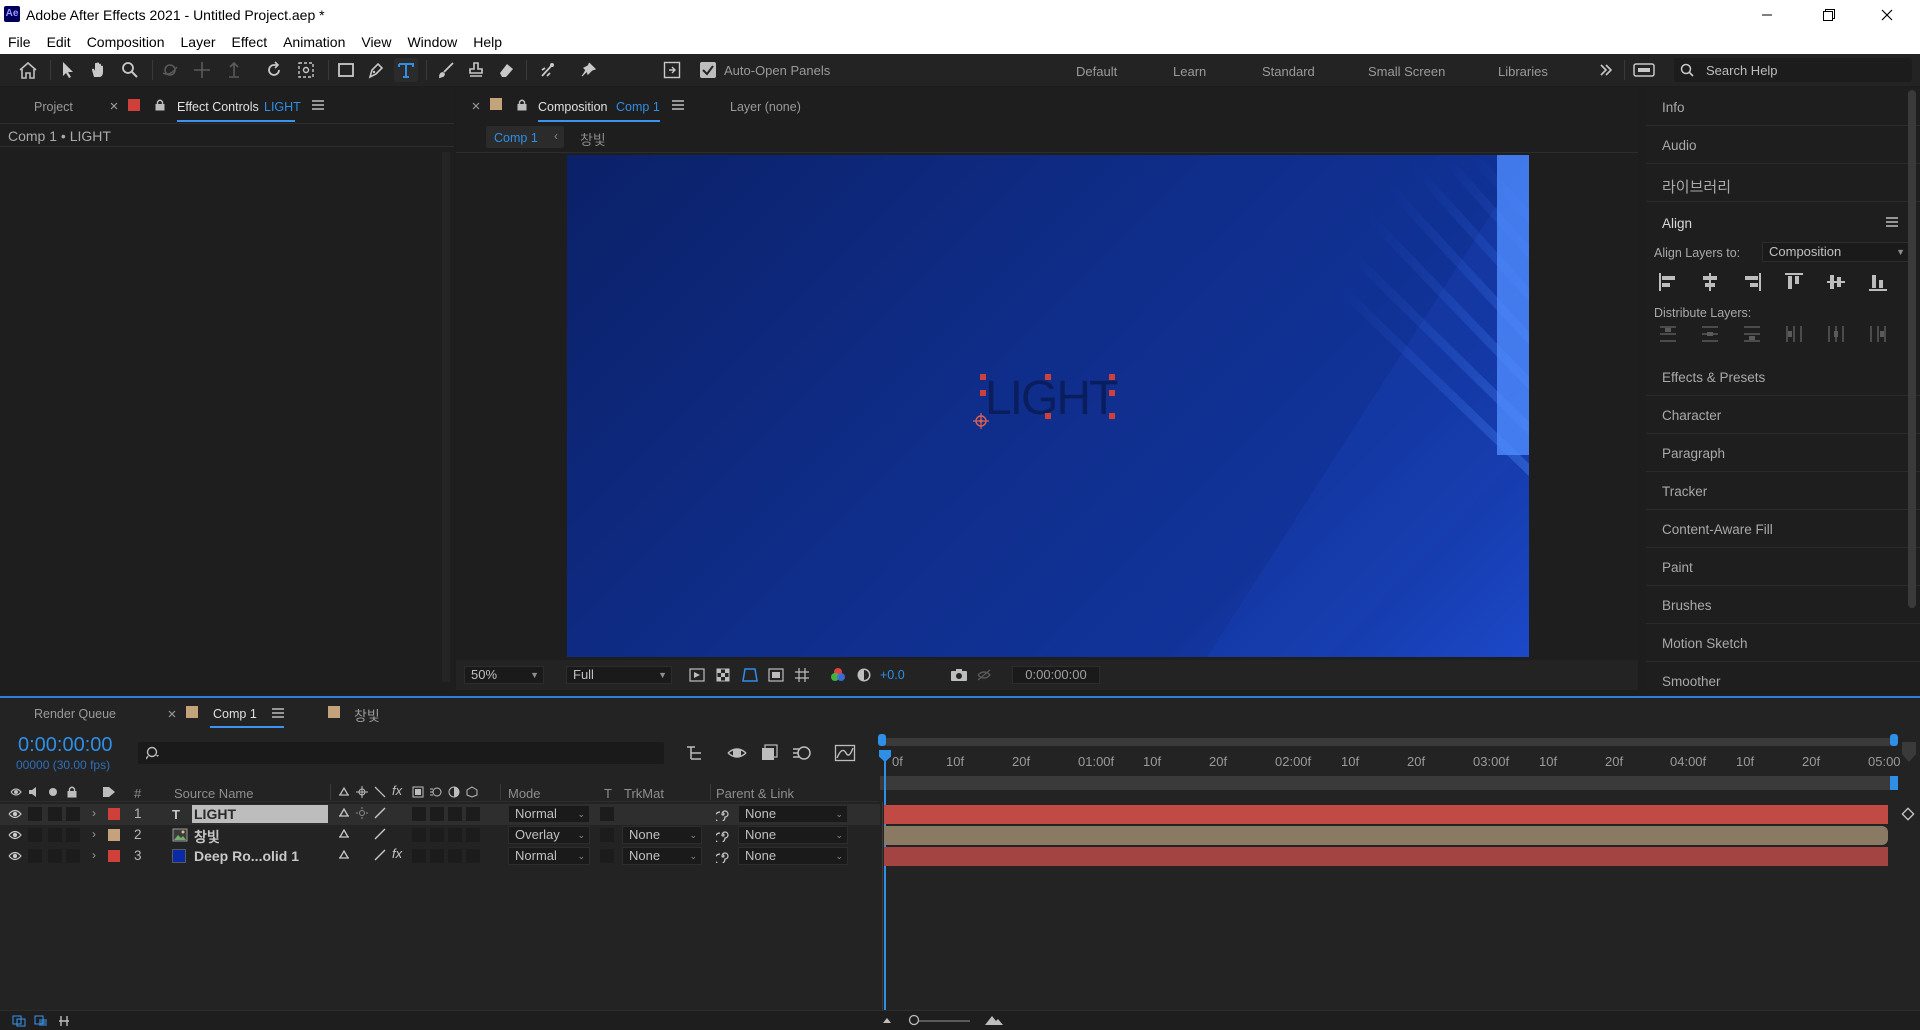 This screenshot has width=1920, height=1030. What do you see at coordinates (64, 1021) in the screenshot?
I see `in-out-toggle-icon` at bounding box center [64, 1021].